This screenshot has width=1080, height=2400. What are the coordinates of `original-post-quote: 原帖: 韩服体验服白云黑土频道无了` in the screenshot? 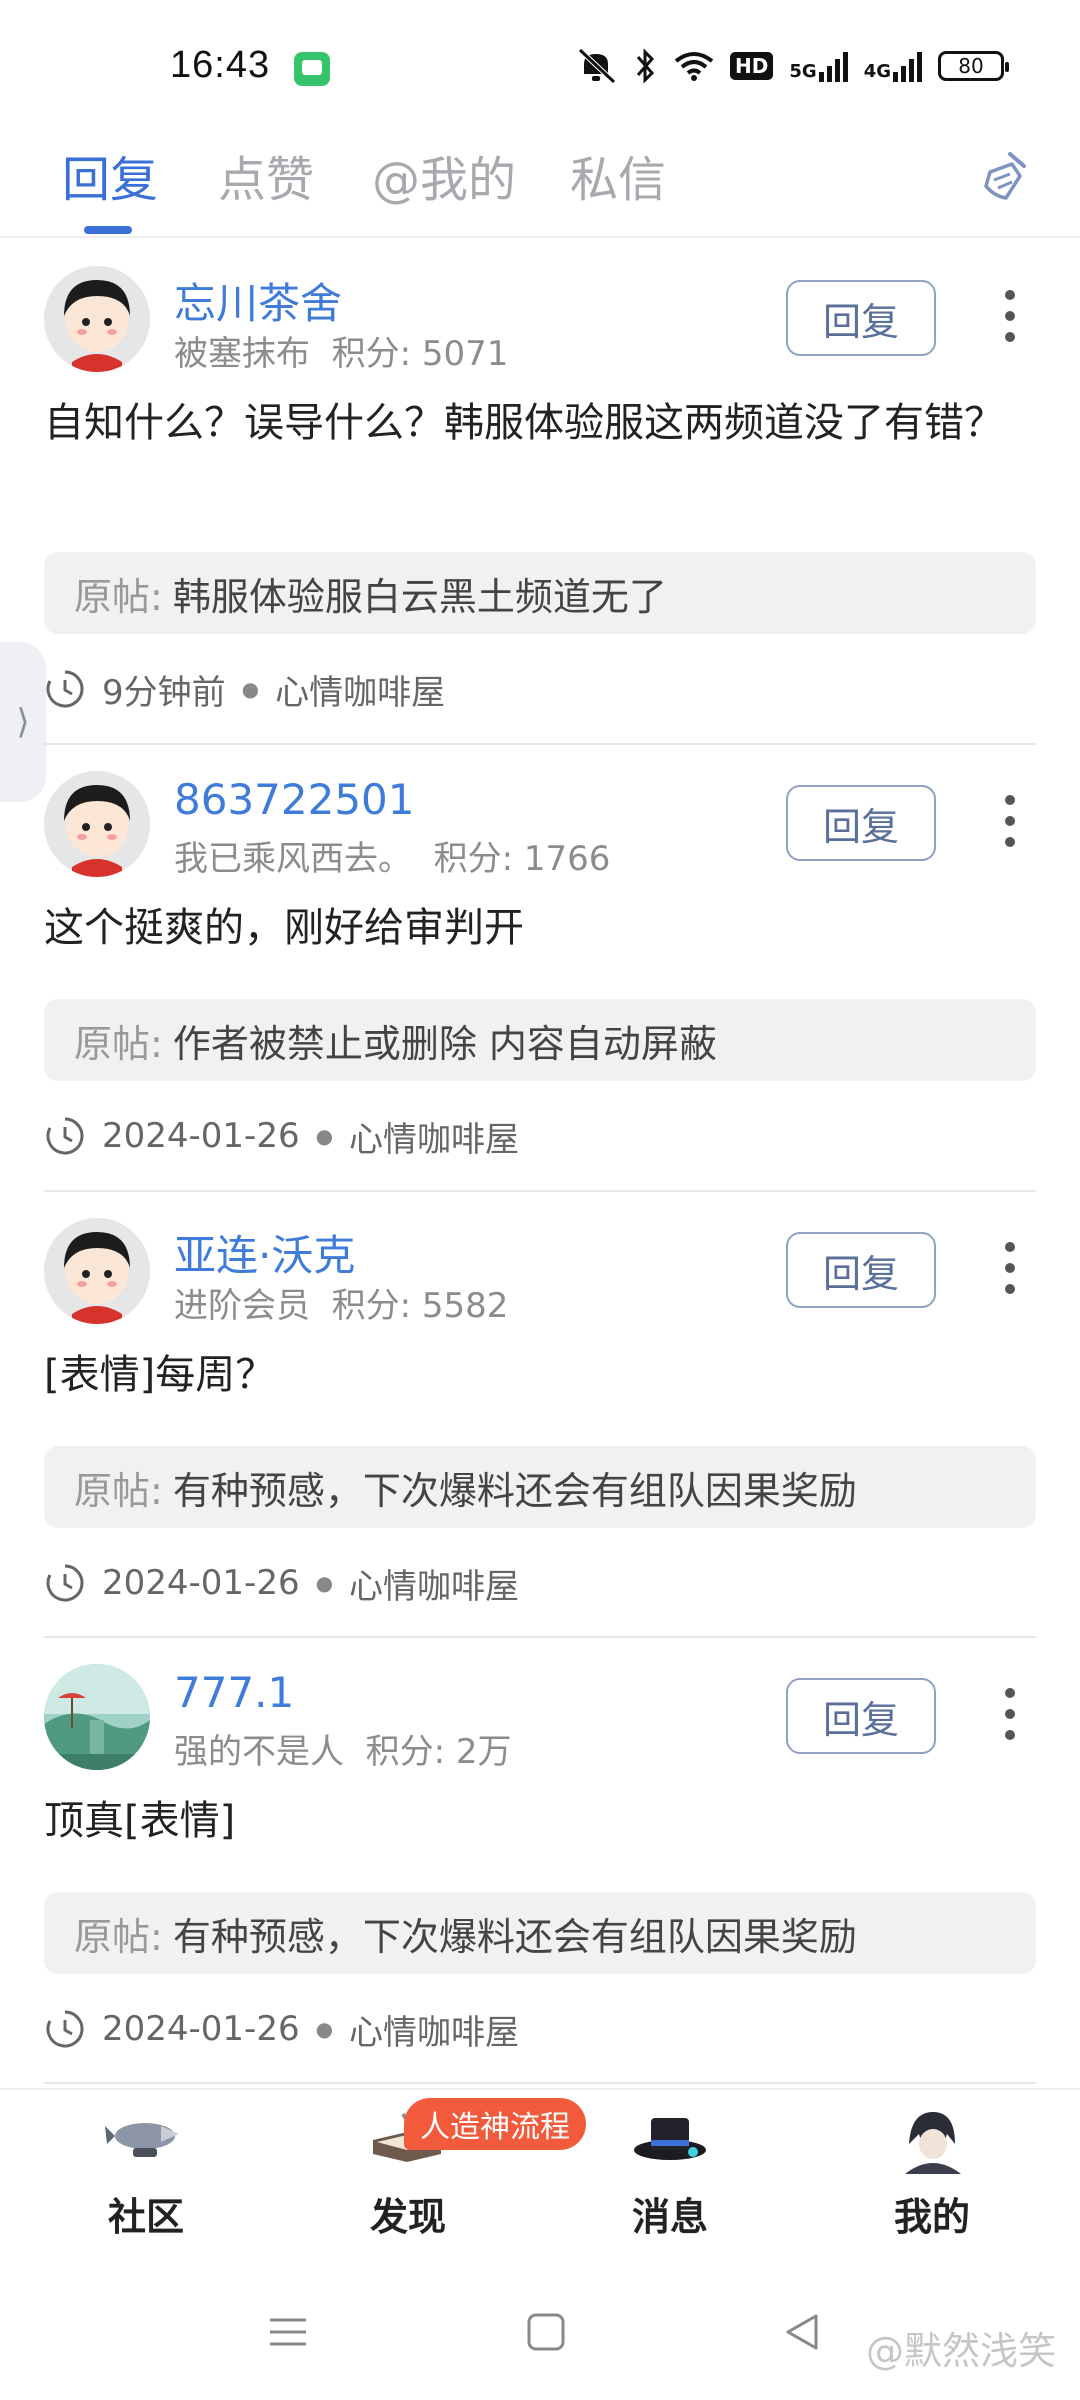 It's located at (540, 593).